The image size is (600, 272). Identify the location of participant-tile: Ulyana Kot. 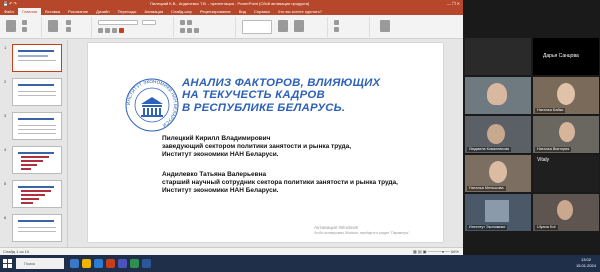
(566, 212).